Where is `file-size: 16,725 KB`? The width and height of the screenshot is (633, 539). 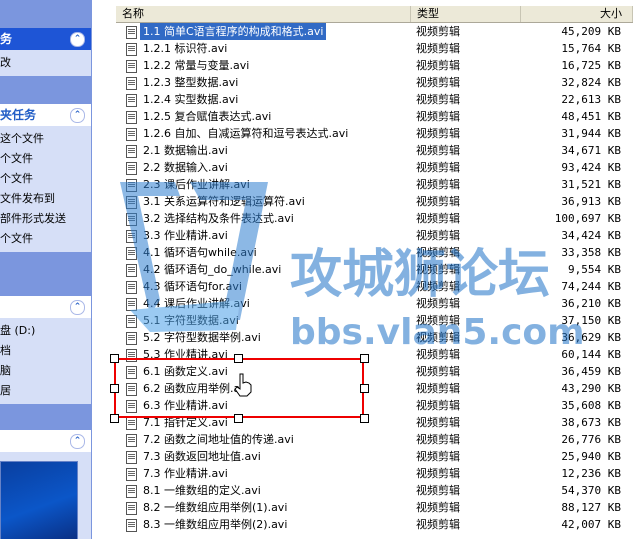
file-size: 16,725 KB is located at coordinates (591, 65).